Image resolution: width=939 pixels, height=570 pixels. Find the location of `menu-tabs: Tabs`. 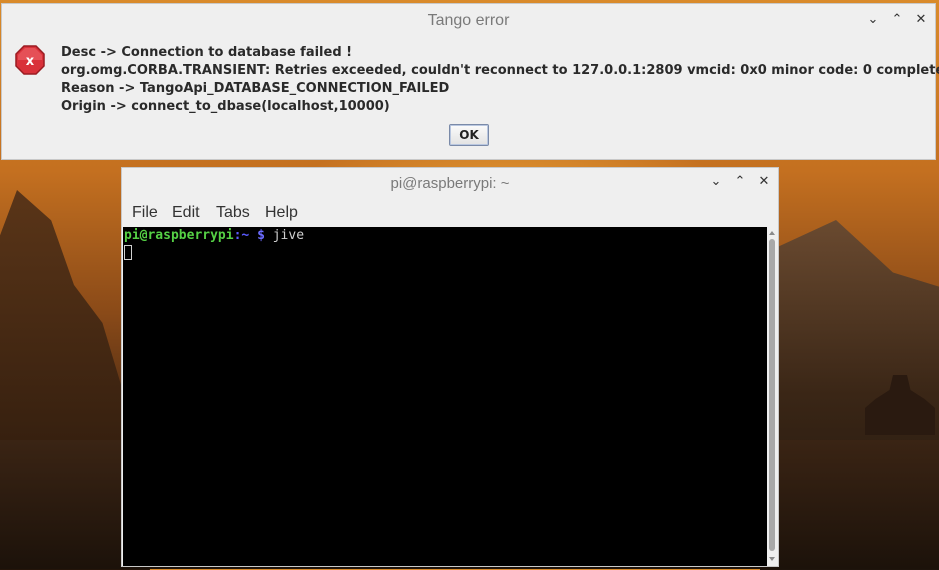

menu-tabs: Tabs is located at coordinates (233, 213).